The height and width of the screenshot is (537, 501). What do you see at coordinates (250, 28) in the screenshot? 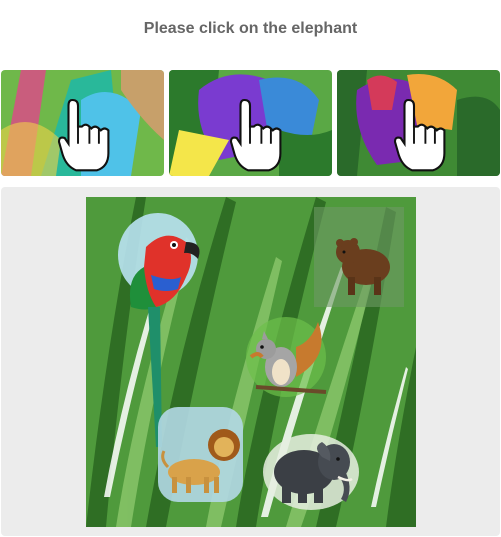
I see `captcha-prompt: Please click on the elephant` at bounding box center [250, 28].